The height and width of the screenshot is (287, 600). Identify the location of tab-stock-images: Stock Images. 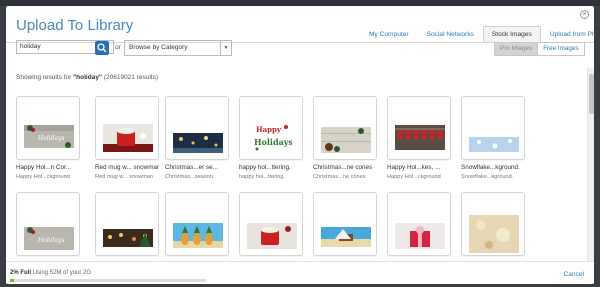
(511, 34).